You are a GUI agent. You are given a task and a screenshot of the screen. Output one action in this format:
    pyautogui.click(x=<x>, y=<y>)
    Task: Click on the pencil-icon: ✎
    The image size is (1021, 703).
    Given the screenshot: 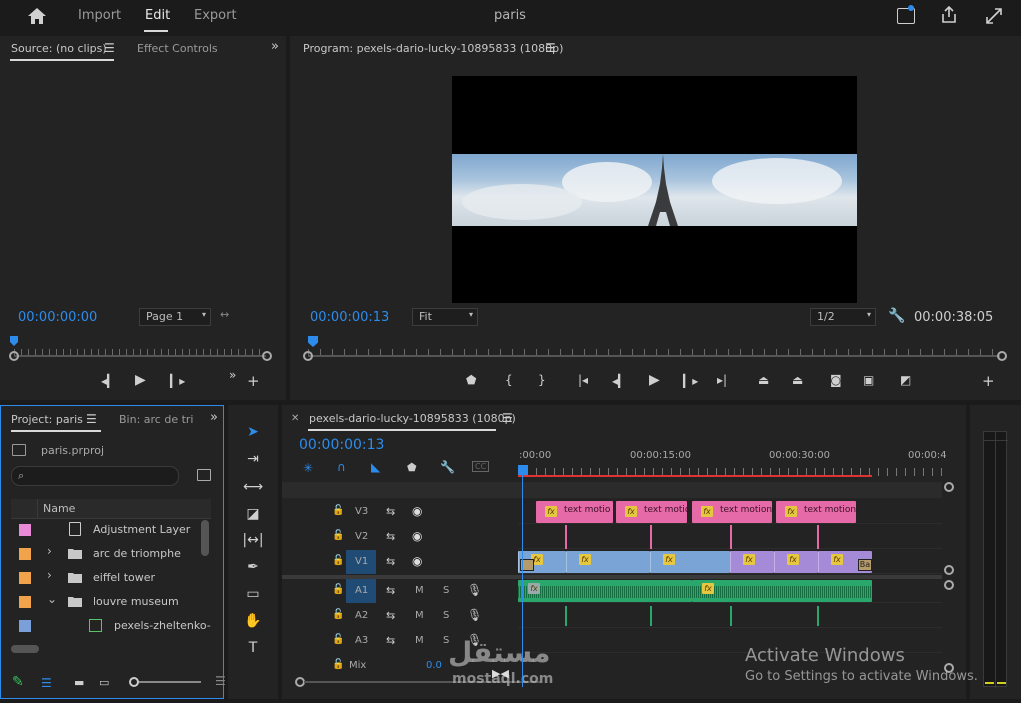 What is the action you would take?
    pyautogui.click(x=18, y=682)
    